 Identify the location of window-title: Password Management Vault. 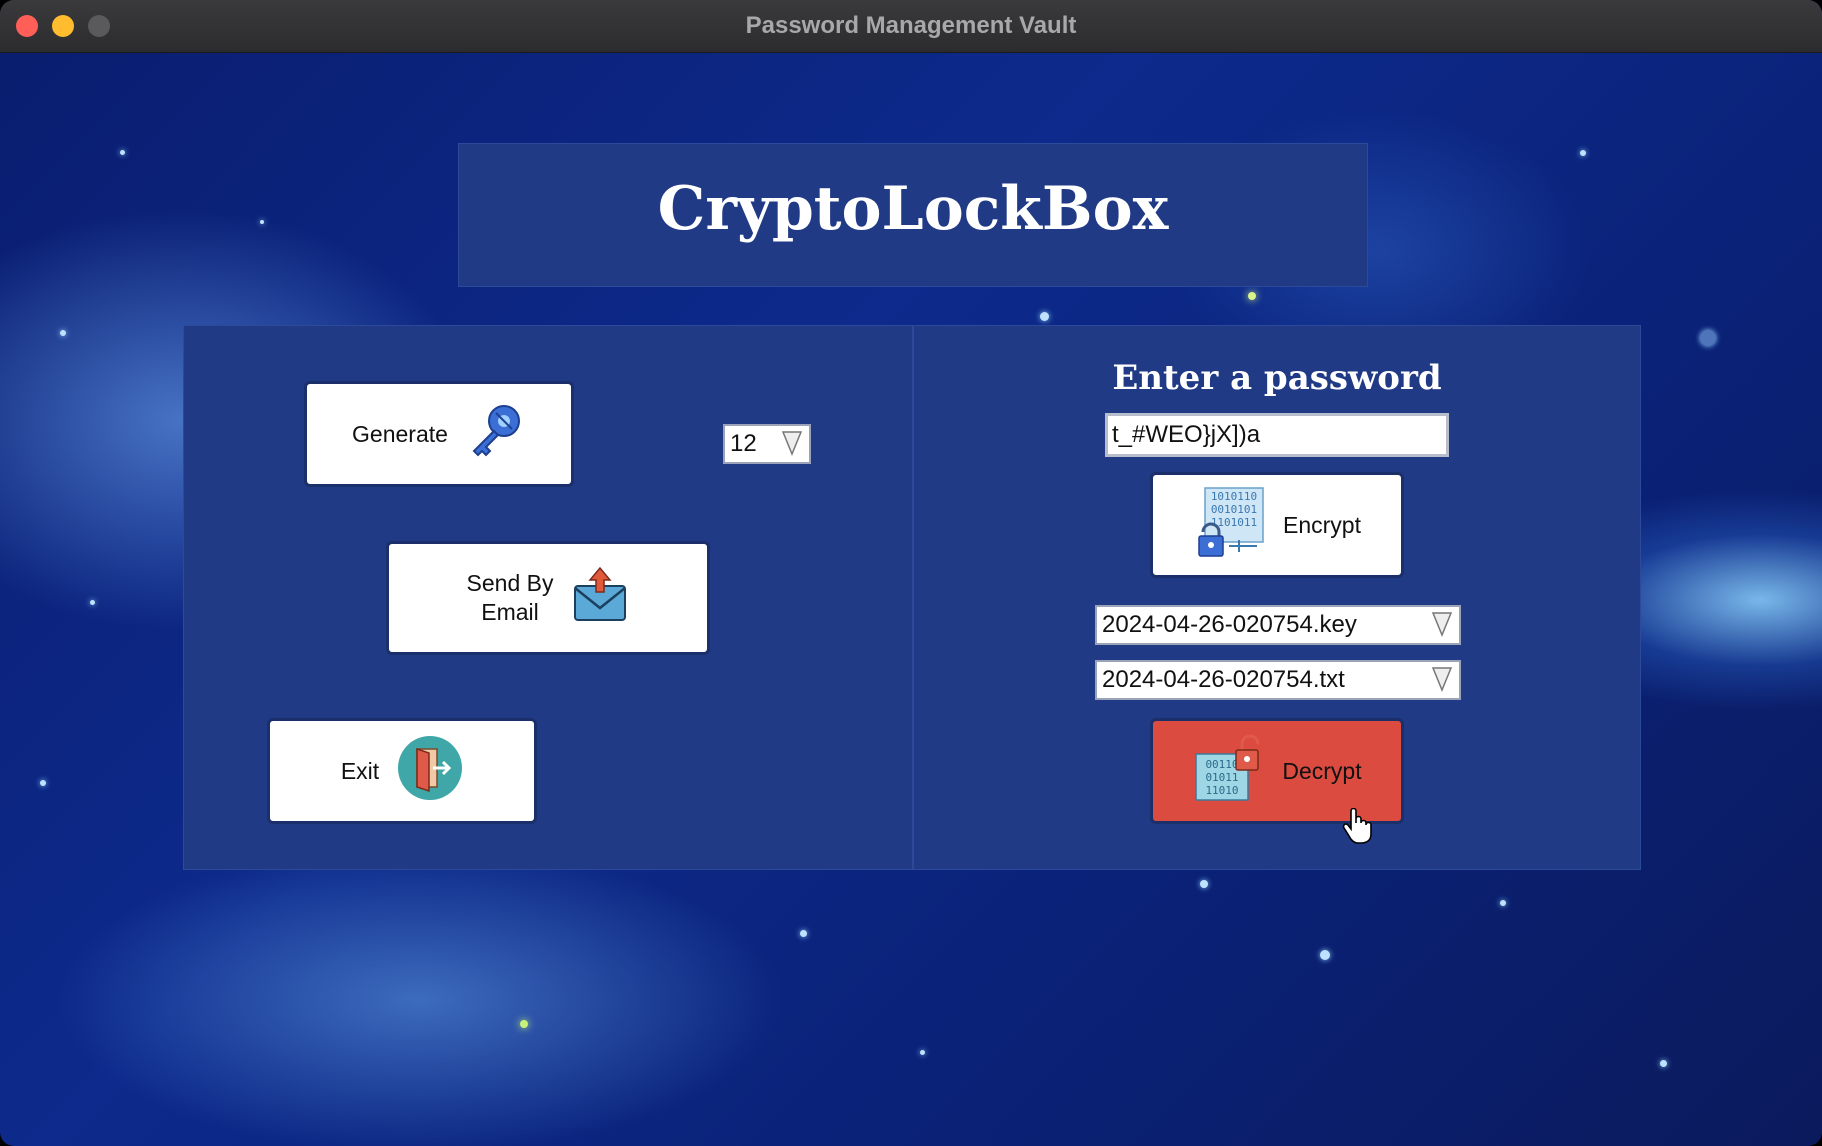
(911, 25).